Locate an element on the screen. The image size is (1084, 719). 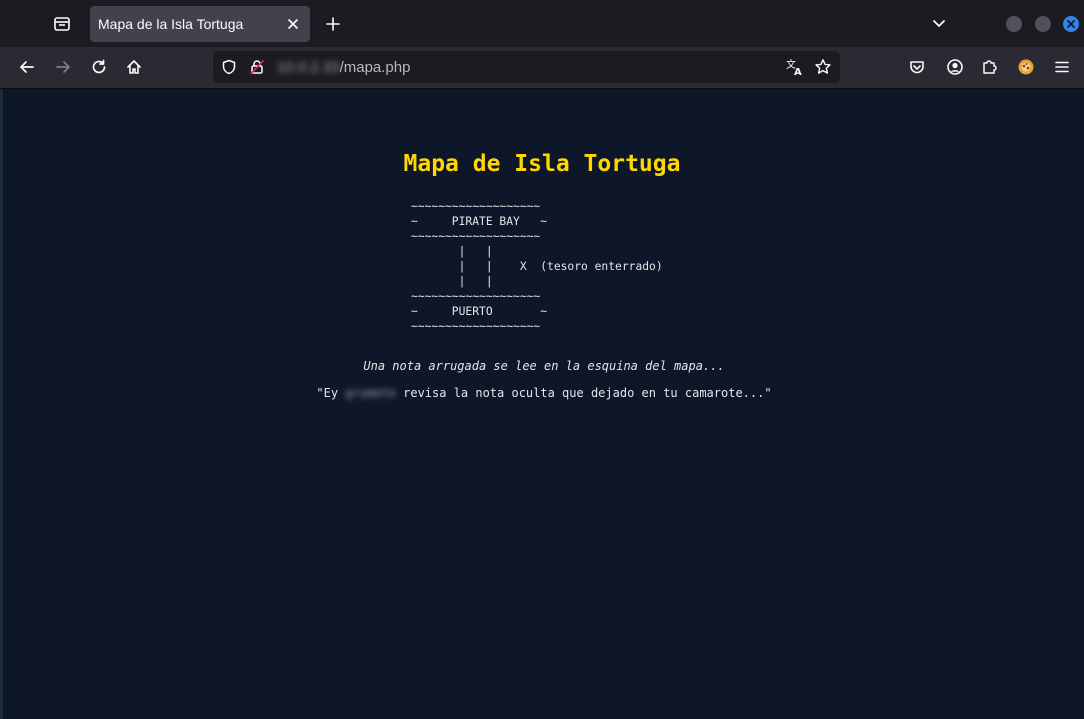
forward-button is located at coordinates (63, 67).